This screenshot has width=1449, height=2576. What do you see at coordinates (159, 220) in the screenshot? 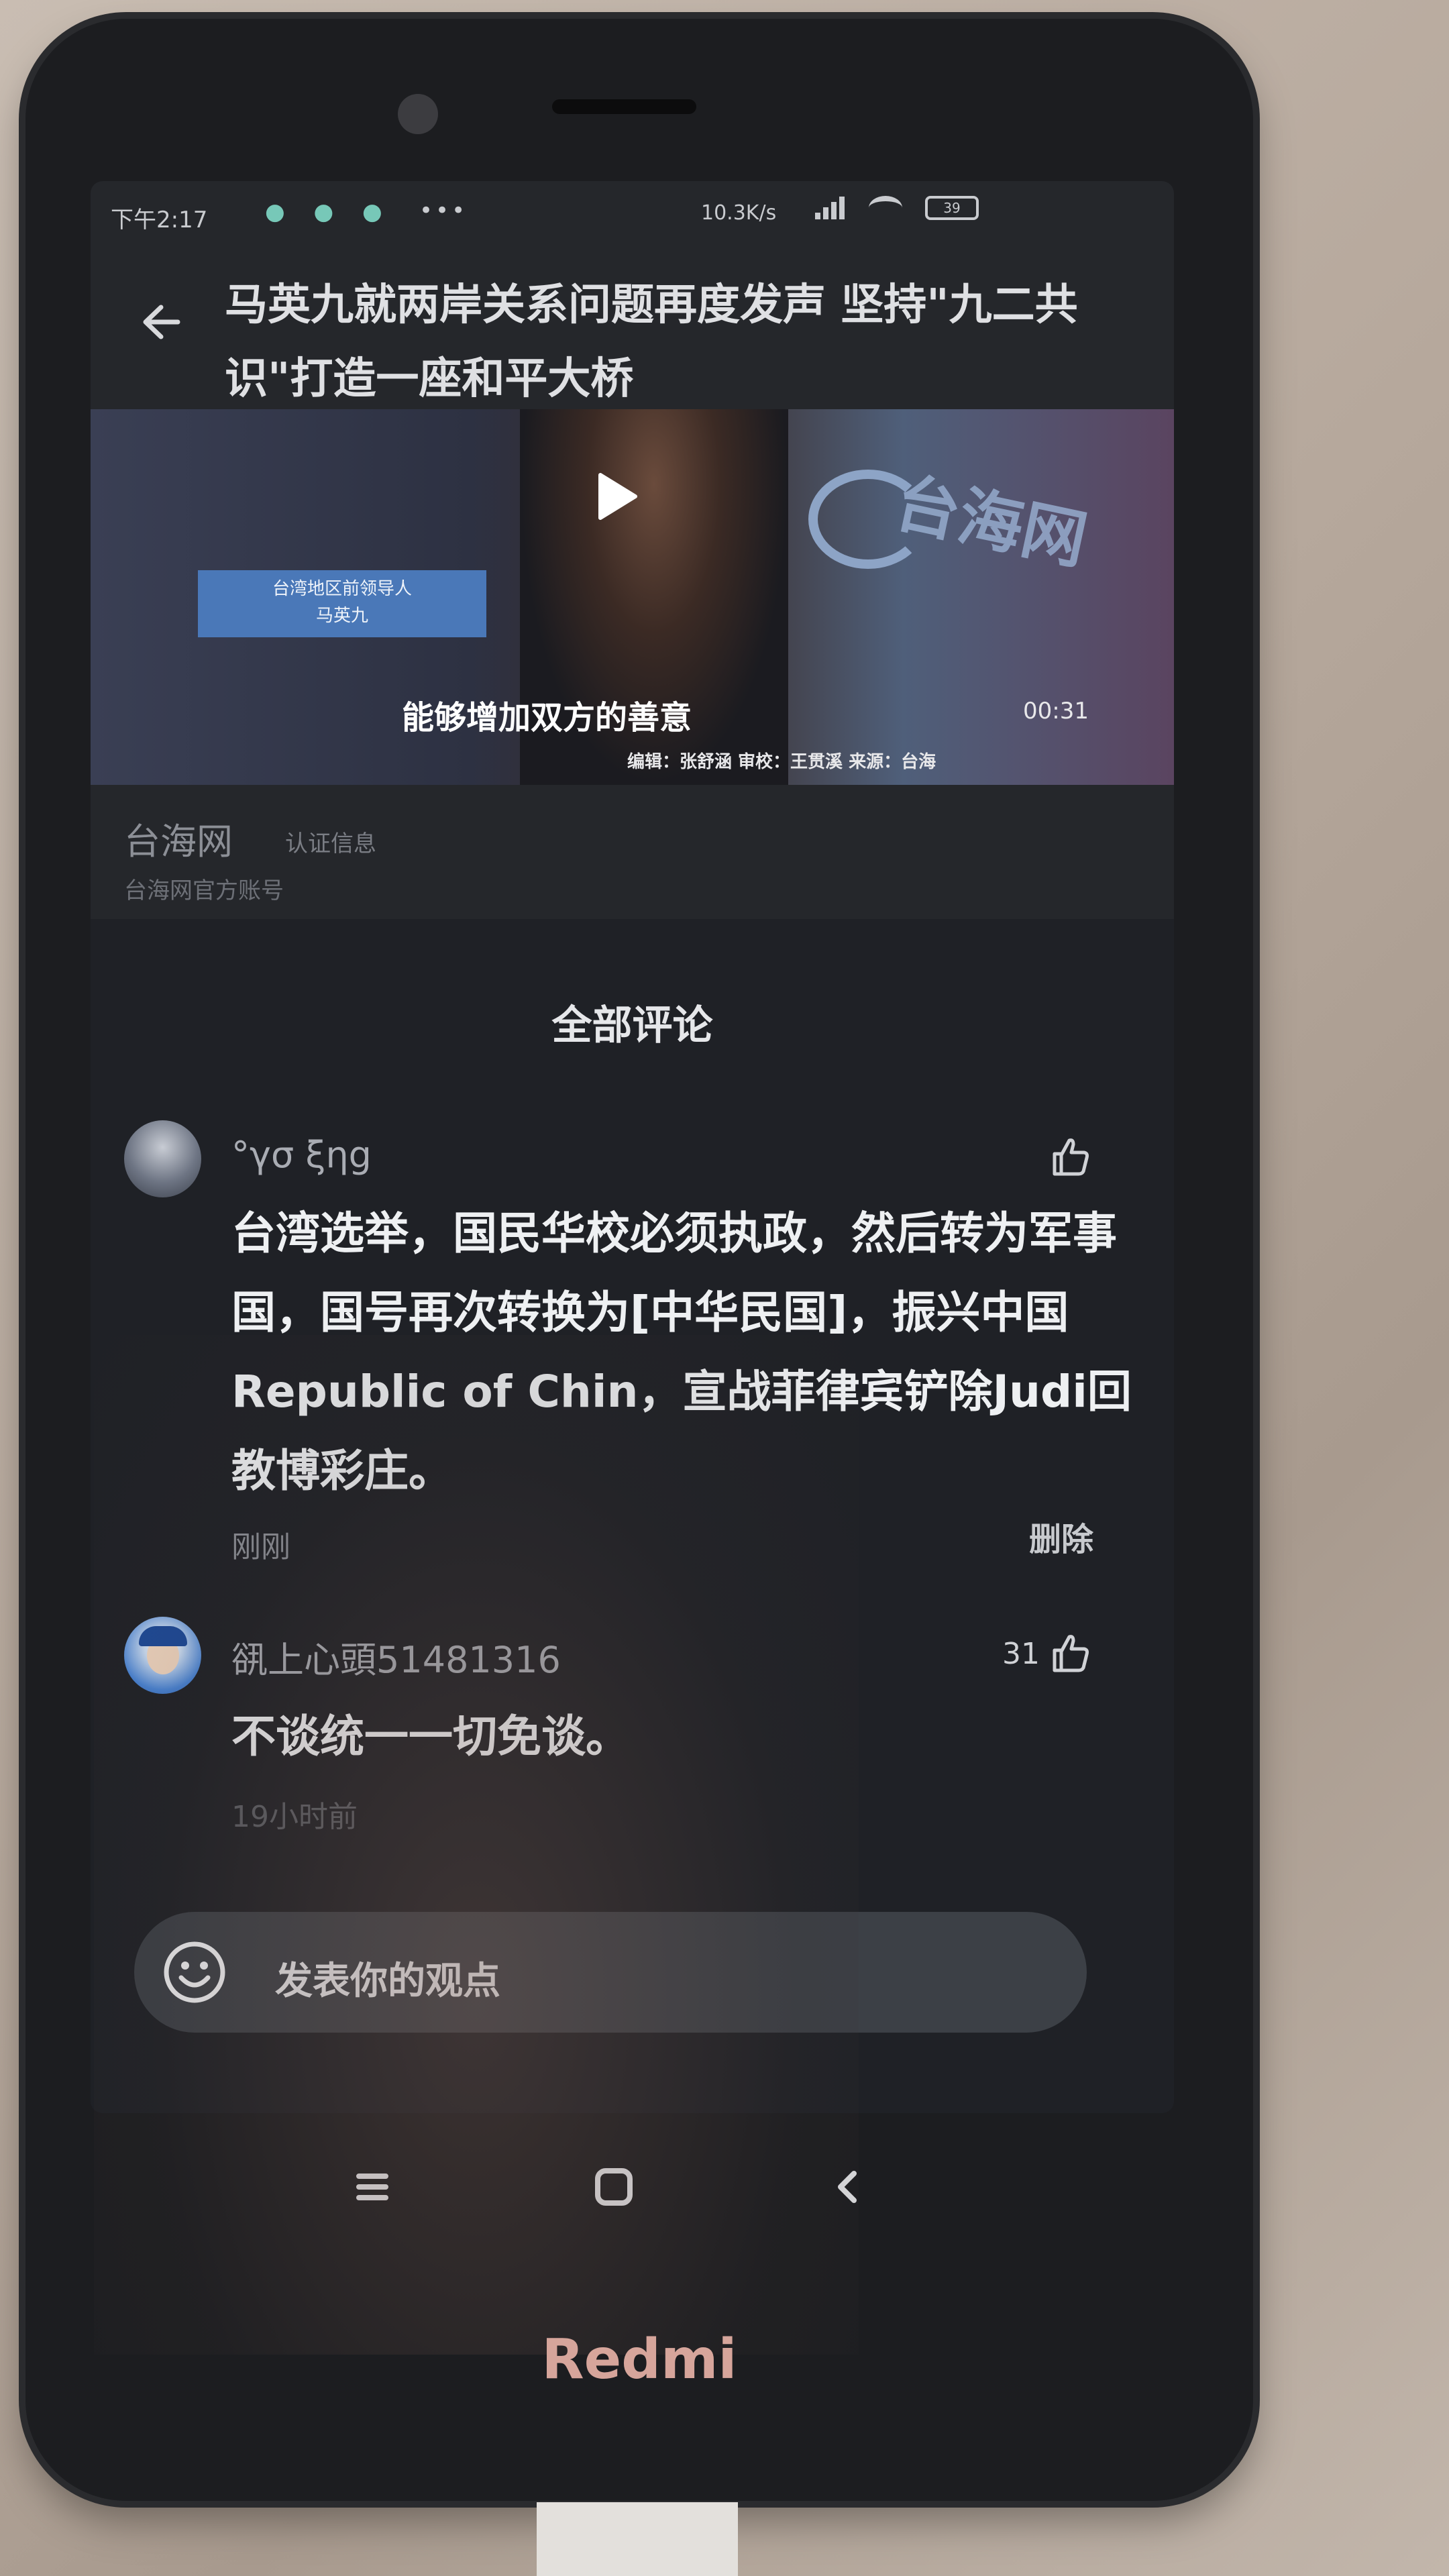
I see `status-time: 下午2:17` at bounding box center [159, 220].